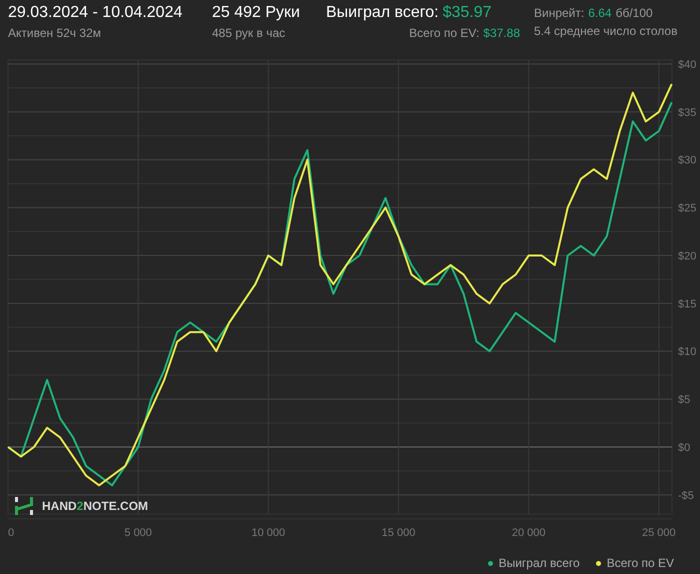 Image resolution: width=700 pixels, height=574 pixels. Describe the element at coordinates (687, 160) in the screenshot. I see `y-axis-label: $30` at that location.